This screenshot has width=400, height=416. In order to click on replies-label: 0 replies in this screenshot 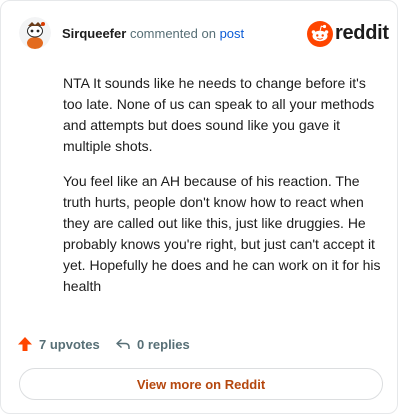, I will do `click(163, 344)`.